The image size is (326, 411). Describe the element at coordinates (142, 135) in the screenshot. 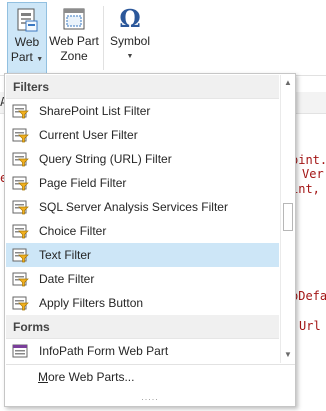

I see `menu-item-current-user-filter: Current User Filter` at that location.